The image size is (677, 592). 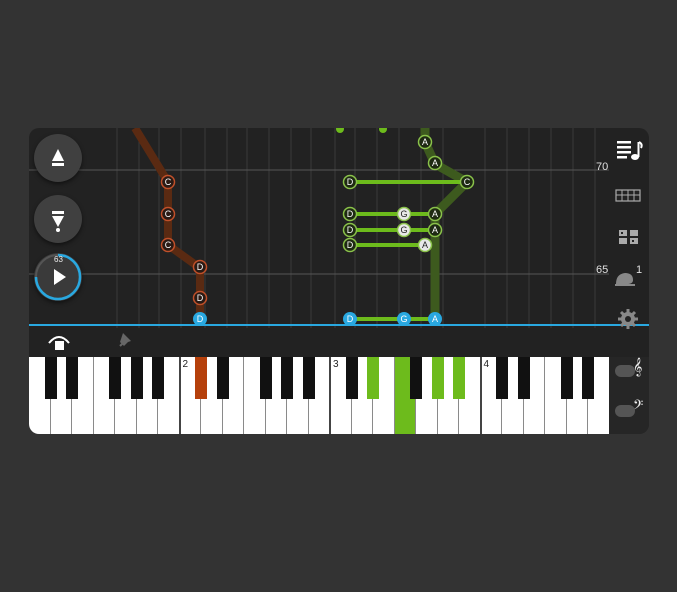 What do you see at coordinates (629, 395) in the screenshot?
I see `clef-panel: 𝄞 𝄢` at bounding box center [629, 395].